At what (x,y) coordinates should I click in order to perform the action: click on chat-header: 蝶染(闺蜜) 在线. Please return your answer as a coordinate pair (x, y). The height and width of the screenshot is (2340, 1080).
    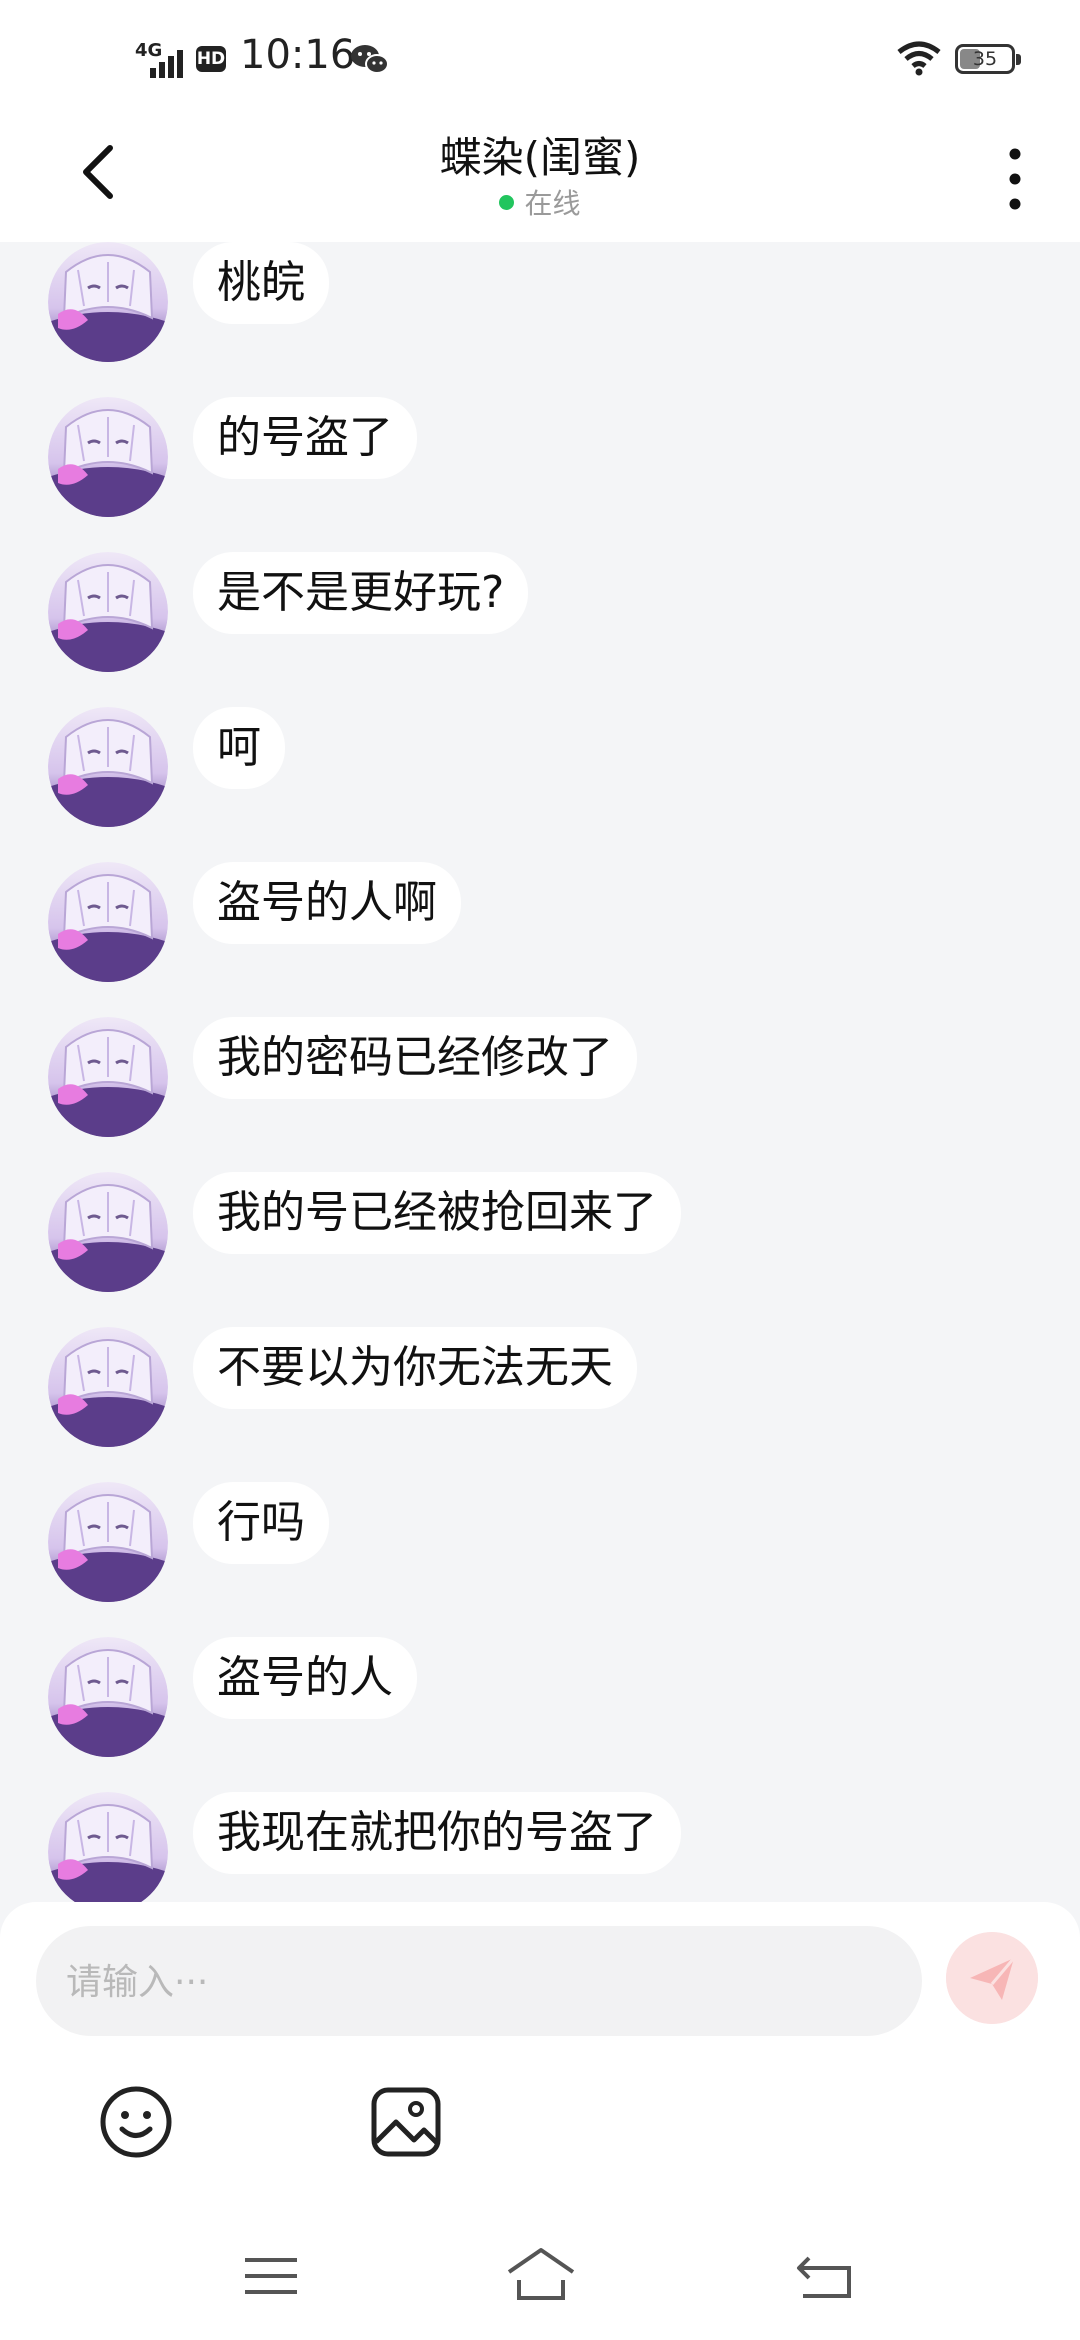
    Looking at the image, I should click on (540, 176).